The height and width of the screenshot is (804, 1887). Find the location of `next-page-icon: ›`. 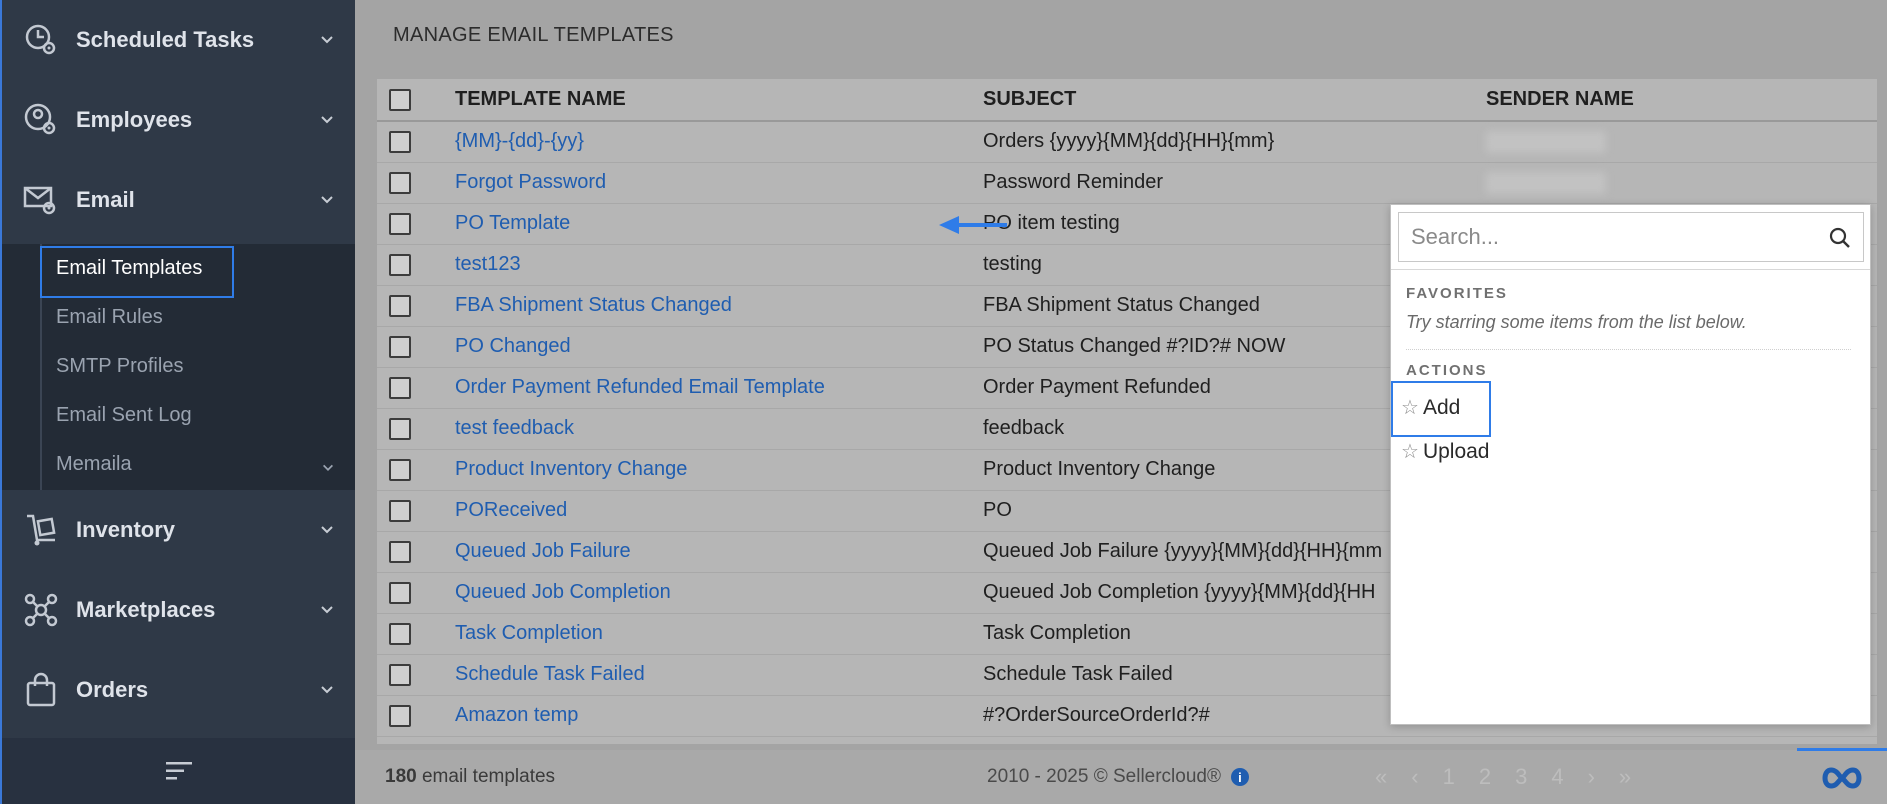

next-page-icon: › is located at coordinates (1591, 777).